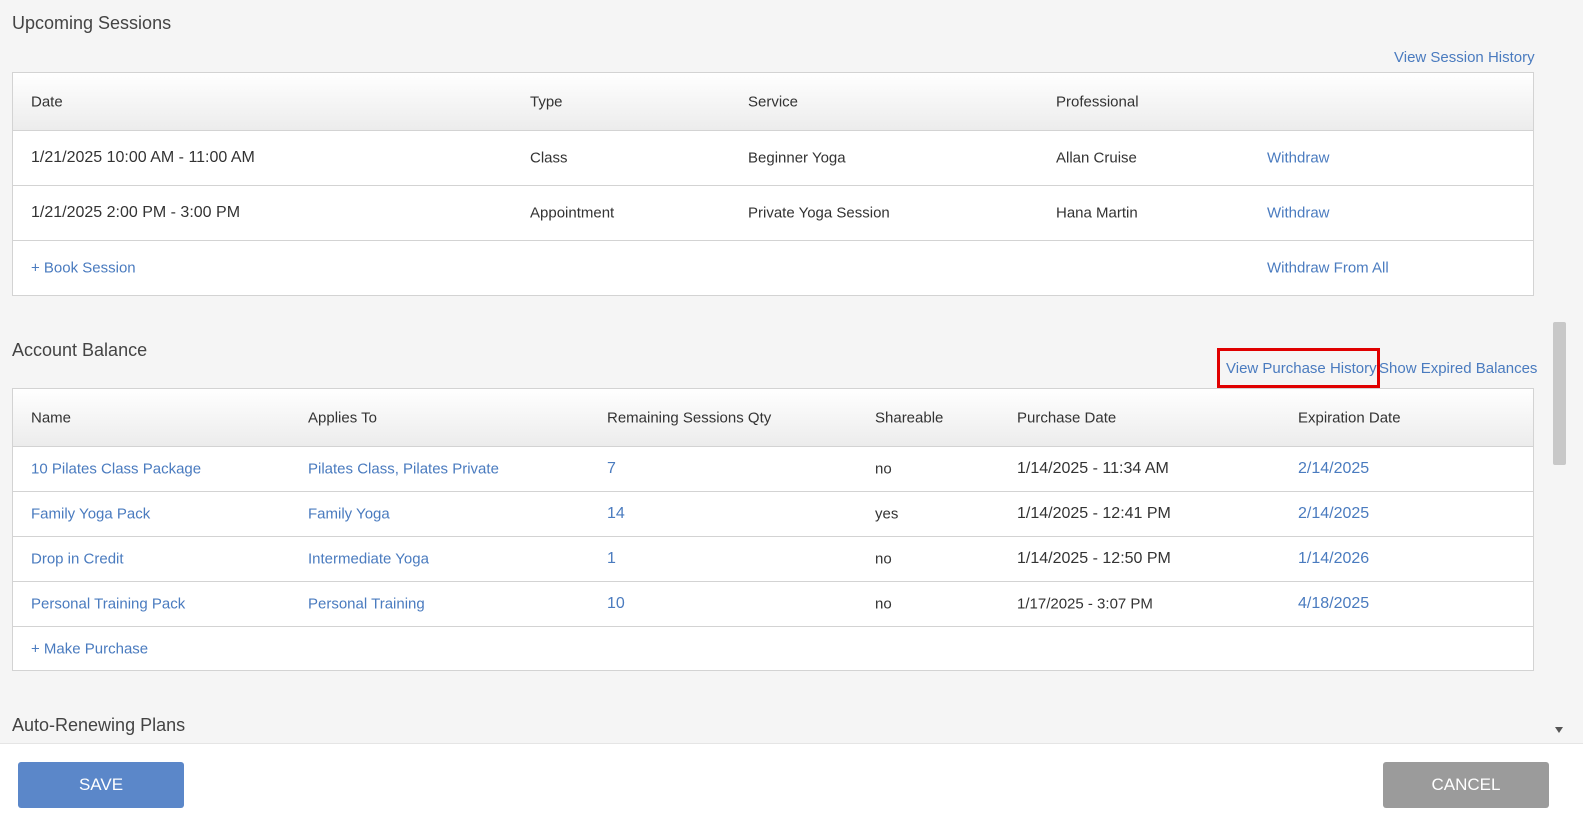 This screenshot has height=829, width=1583. What do you see at coordinates (549, 158) in the screenshot?
I see `session-type: Class` at bounding box center [549, 158].